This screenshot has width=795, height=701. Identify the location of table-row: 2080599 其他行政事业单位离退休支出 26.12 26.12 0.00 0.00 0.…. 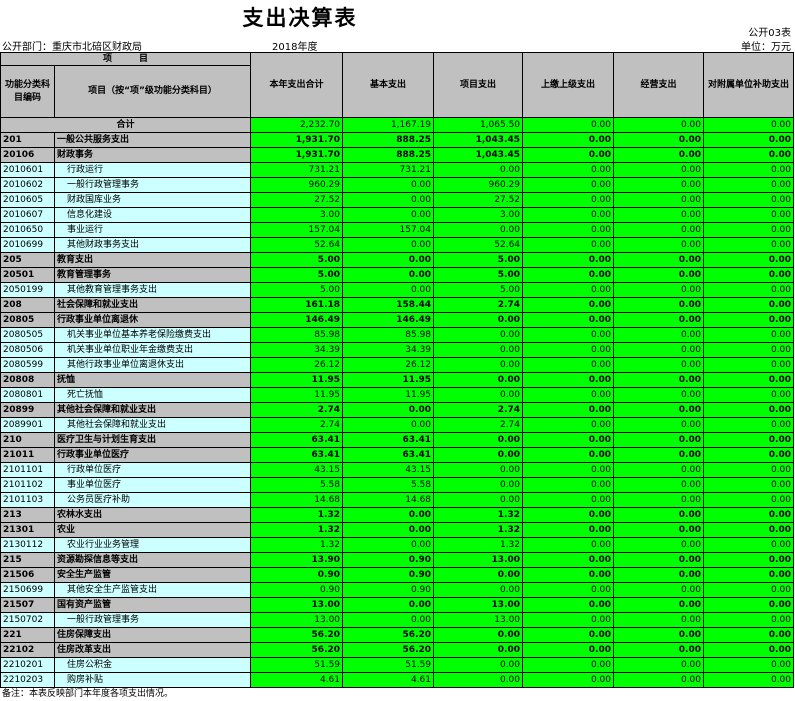
(397, 365).